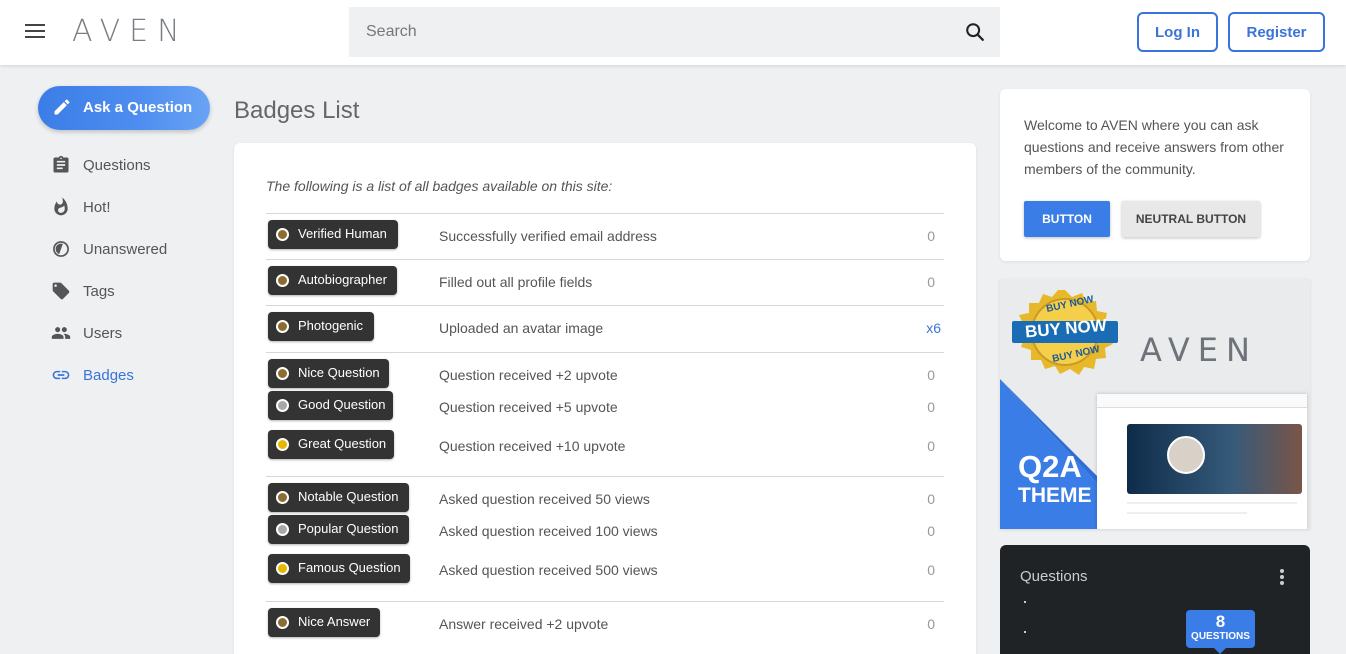 This screenshot has height=654, width=1346. I want to click on badge-pill: Nice Question, so click(328, 373).